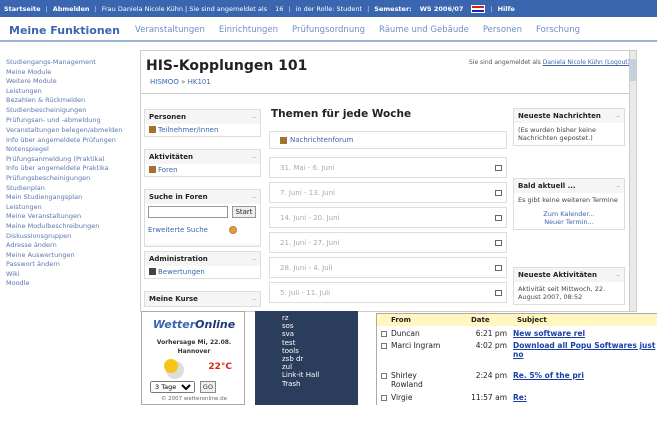 Image resolution: width=657 pixels, height=425 pixels. I want to click on sidebar-item: Info über angemeldete Prüfungen, so click(72, 140).